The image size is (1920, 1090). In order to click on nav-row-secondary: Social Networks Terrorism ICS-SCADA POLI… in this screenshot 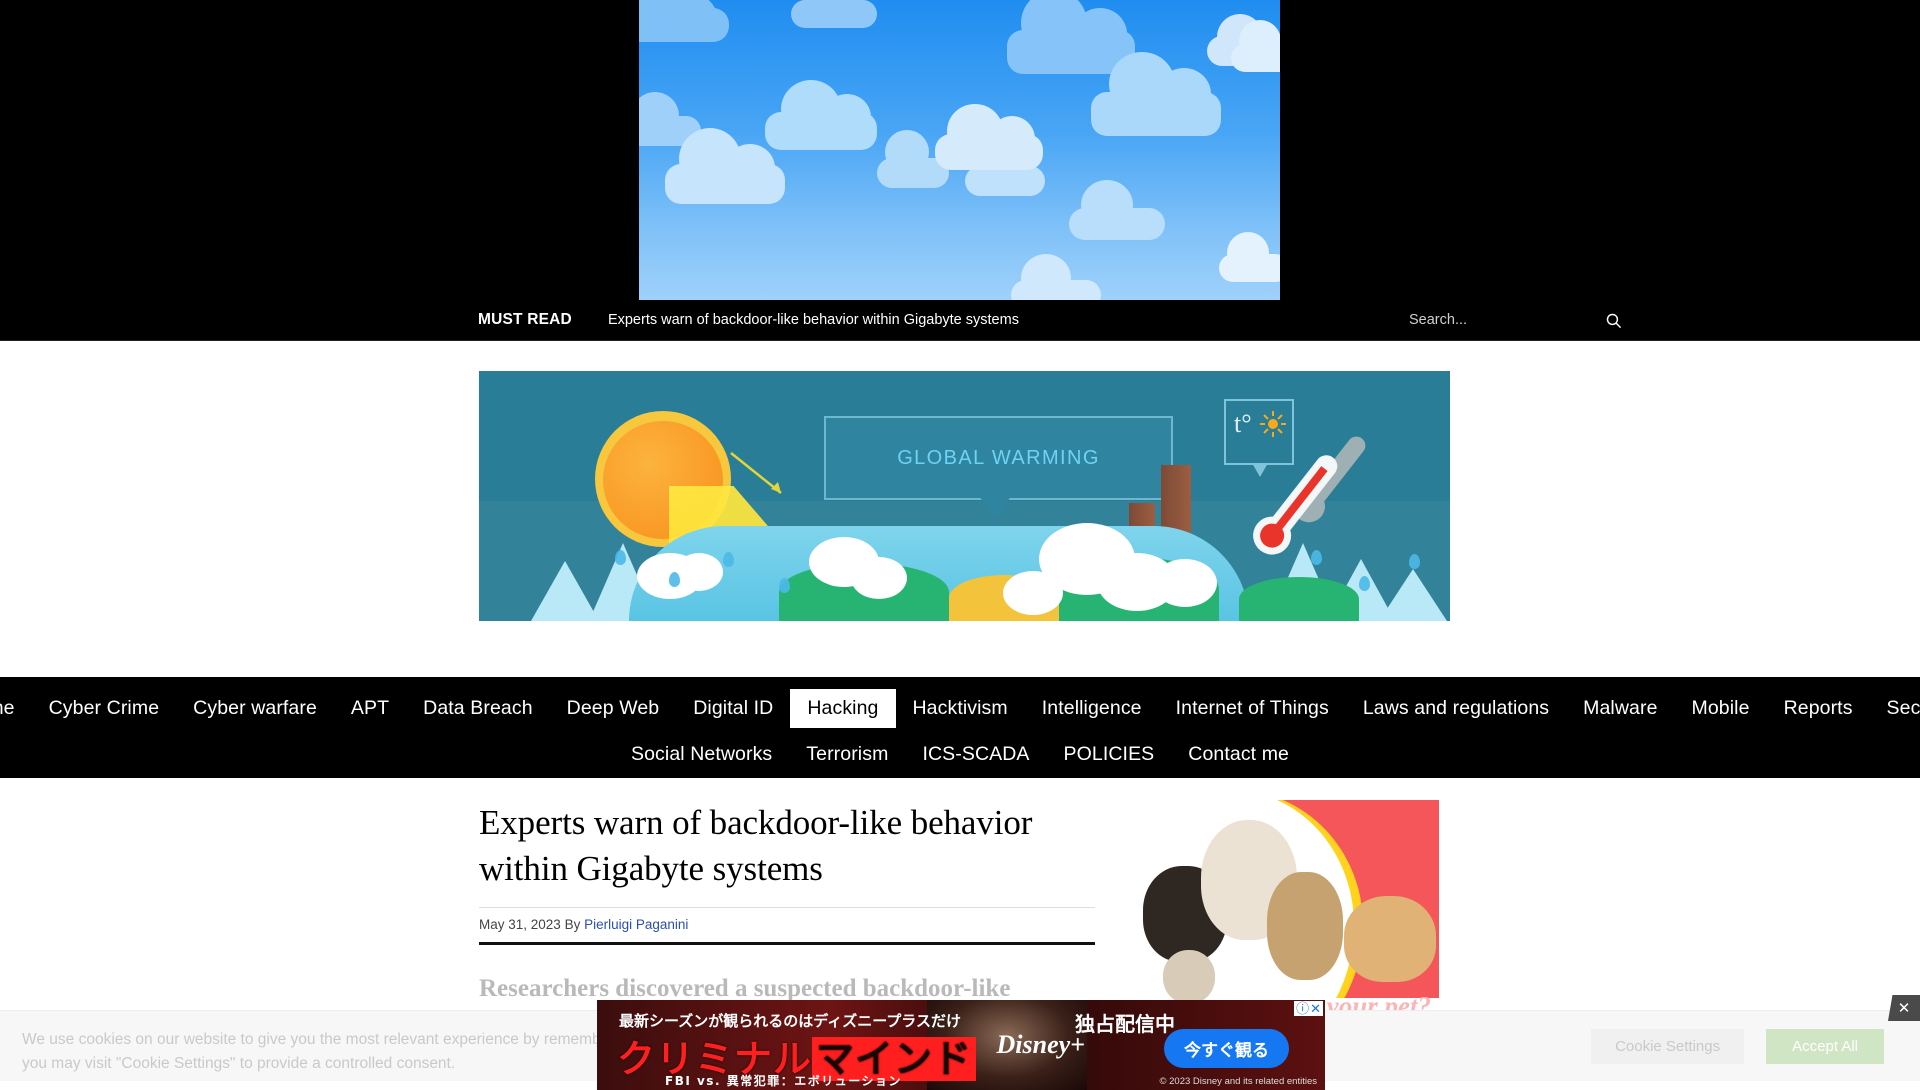, I will do `click(960, 754)`.